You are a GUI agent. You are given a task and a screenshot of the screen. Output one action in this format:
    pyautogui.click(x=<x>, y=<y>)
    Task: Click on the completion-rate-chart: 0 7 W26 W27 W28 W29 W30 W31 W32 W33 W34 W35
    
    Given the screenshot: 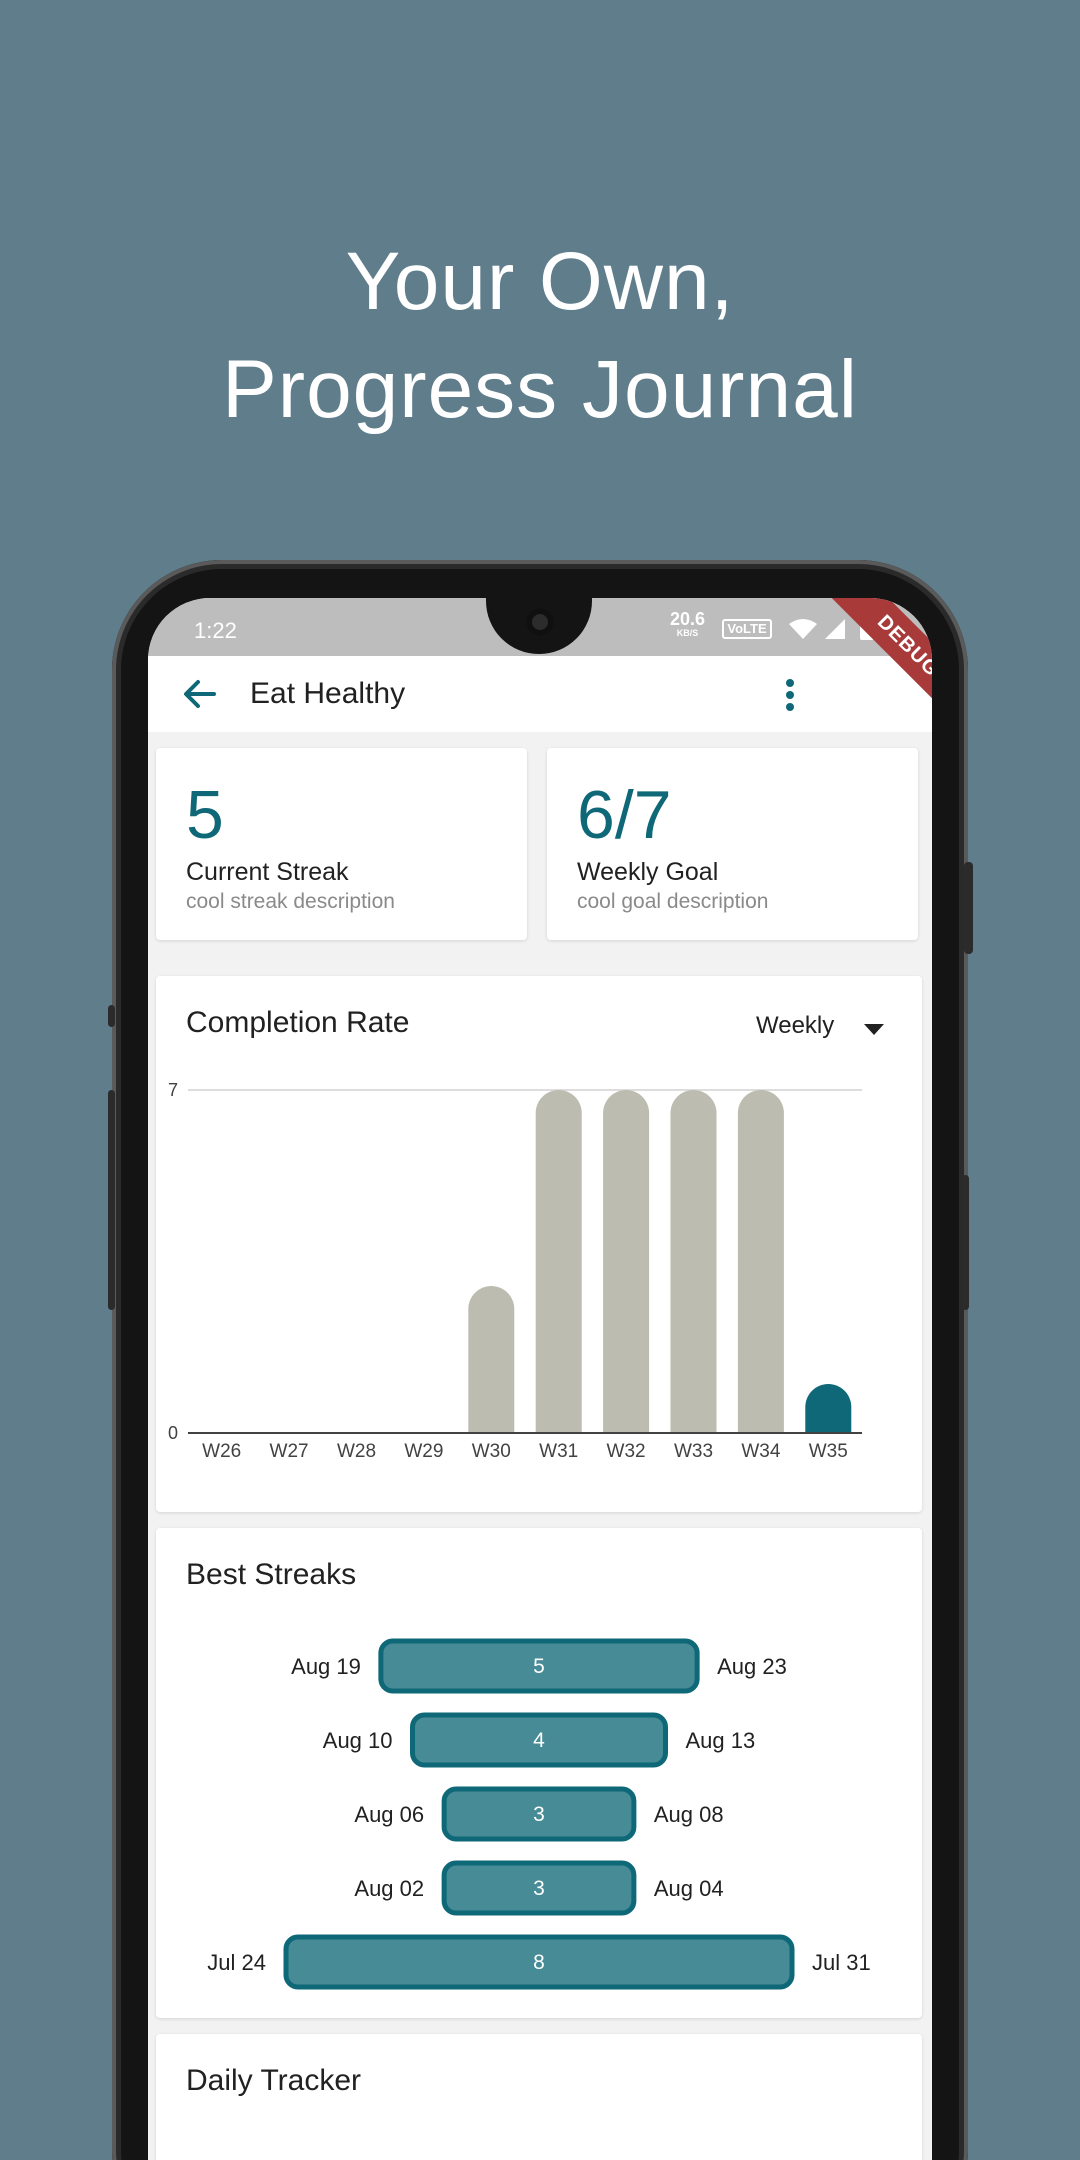 What is the action you would take?
    pyautogui.click(x=515, y=1271)
    